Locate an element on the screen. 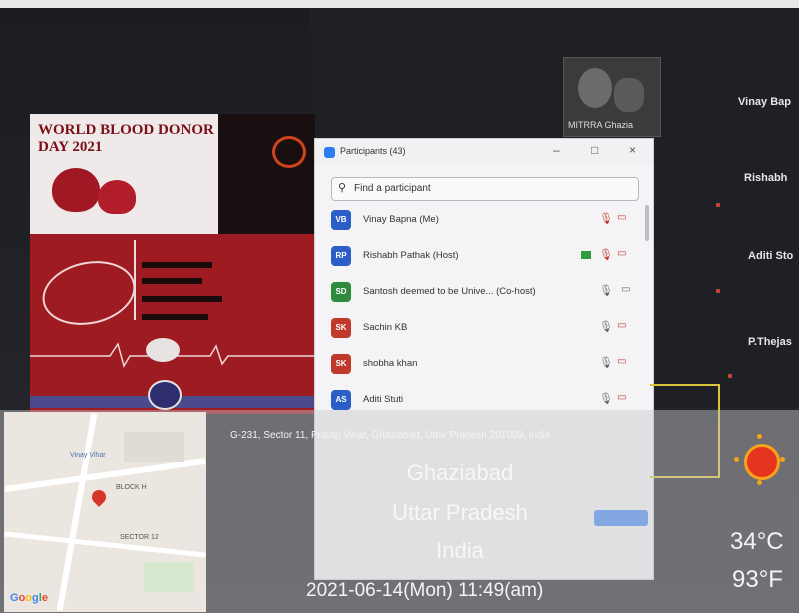 This screenshot has height=613, width=799. video-icon: ▭ is located at coordinates (625, 289).